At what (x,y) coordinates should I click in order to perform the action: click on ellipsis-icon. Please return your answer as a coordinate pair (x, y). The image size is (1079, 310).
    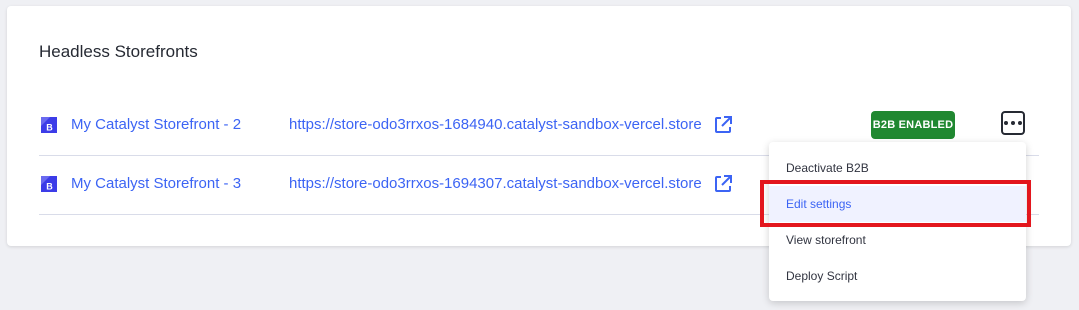
    Looking at the image, I should click on (1006, 123).